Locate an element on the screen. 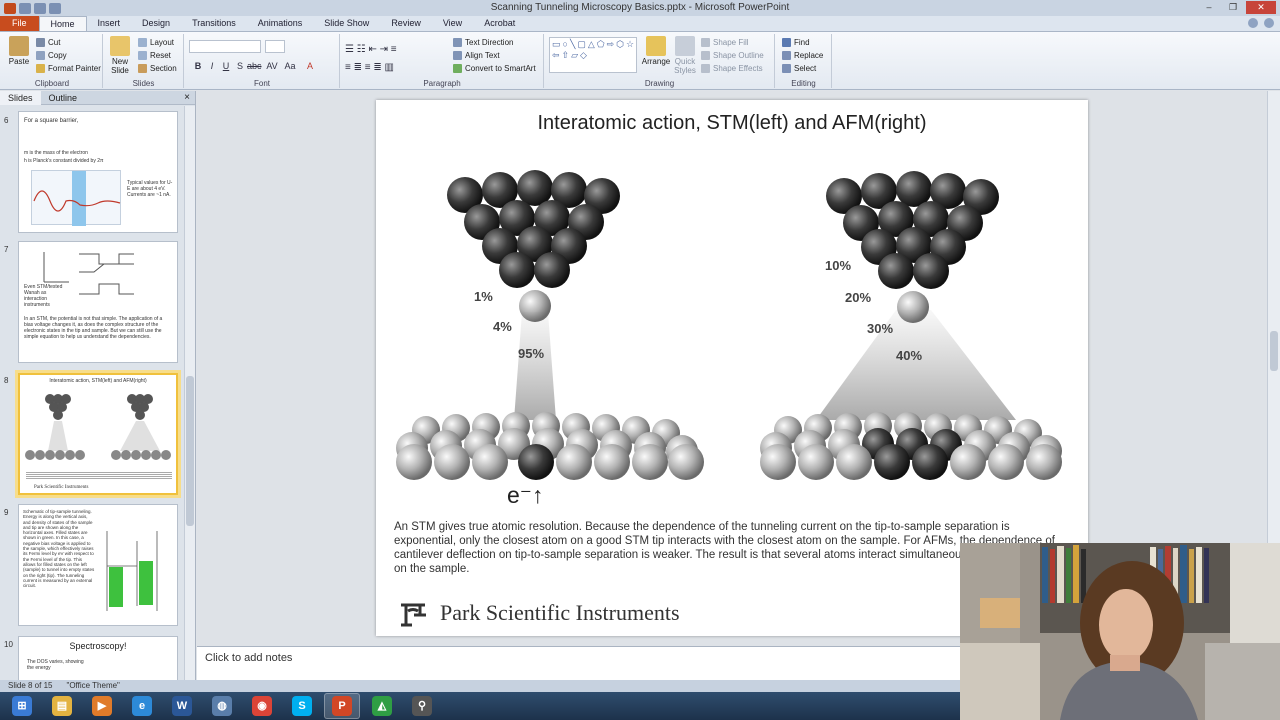 The image size is (1280, 720). thumb-title: Spectroscopy! is located at coordinates (98, 646).